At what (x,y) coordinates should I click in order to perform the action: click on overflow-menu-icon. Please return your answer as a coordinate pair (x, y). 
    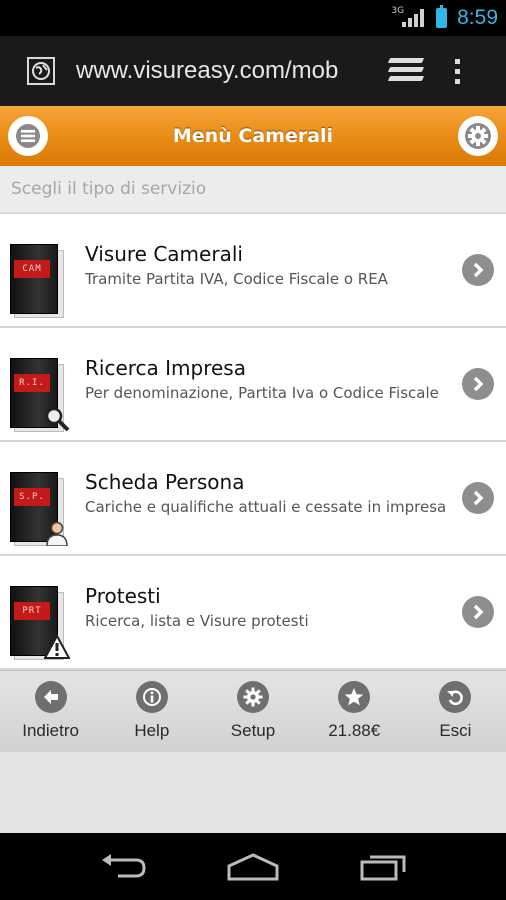
    Looking at the image, I should click on (457, 71).